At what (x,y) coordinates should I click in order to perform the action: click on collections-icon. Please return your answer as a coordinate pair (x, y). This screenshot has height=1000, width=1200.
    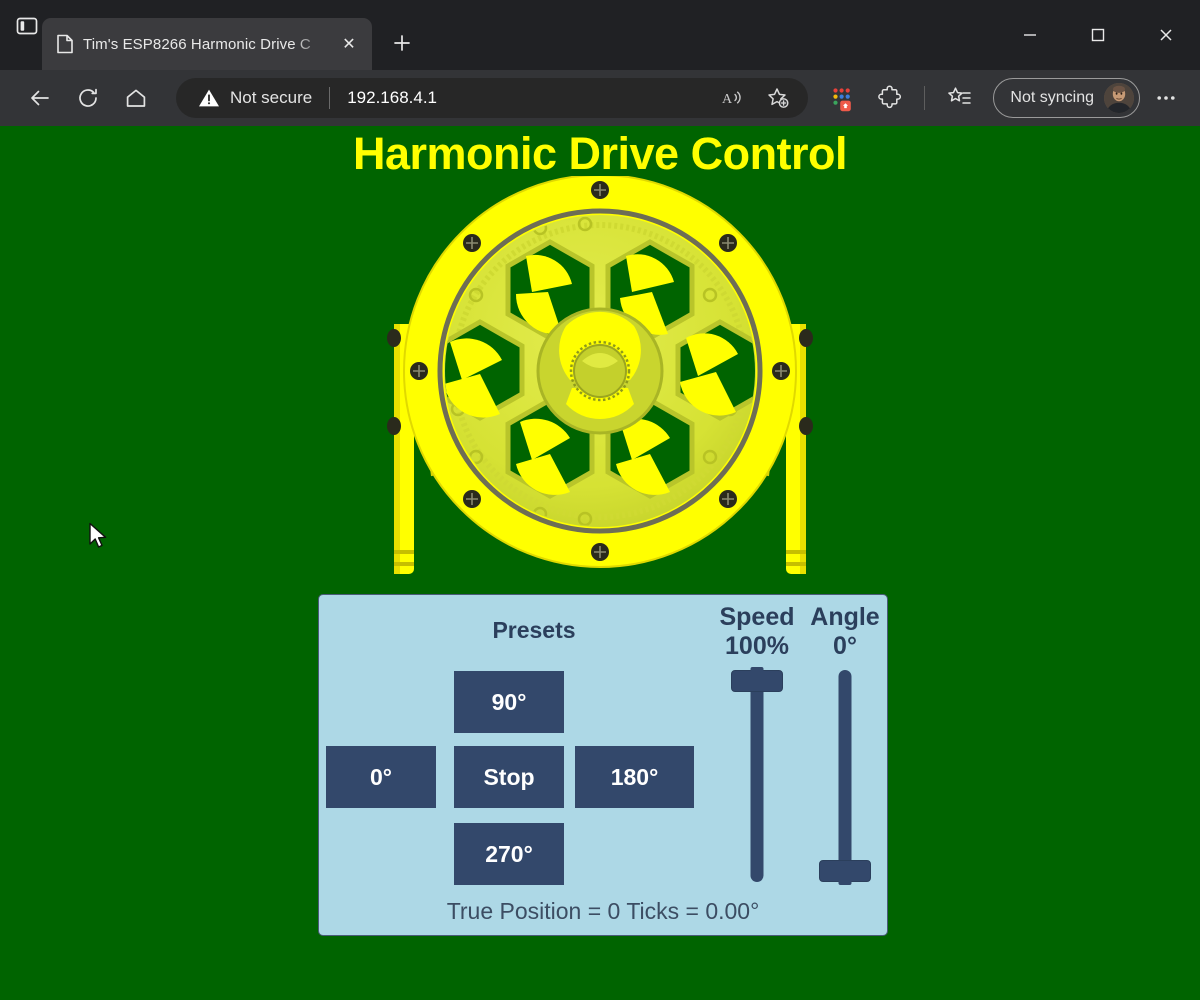
    Looking at the image, I should click on (959, 98).